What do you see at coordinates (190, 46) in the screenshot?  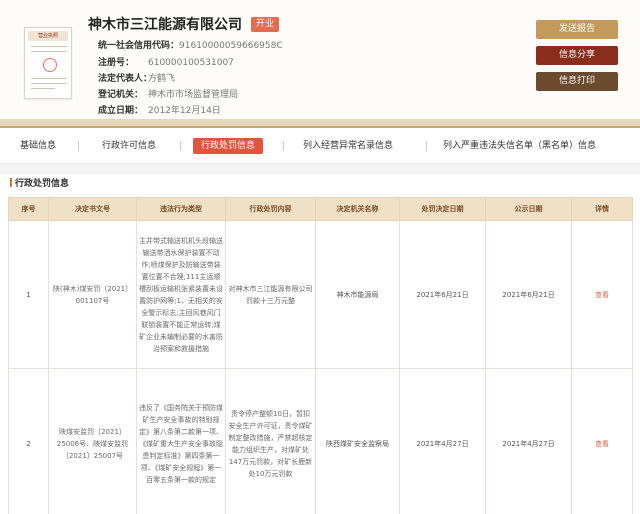 I see `info-credit-code: 统一社会信用代码：91610000059666958C` at bounding box center [190, 46].